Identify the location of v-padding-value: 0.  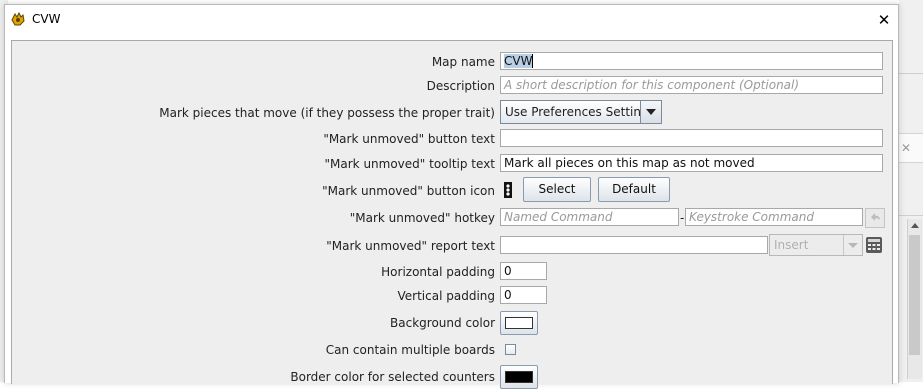
(508, 295).